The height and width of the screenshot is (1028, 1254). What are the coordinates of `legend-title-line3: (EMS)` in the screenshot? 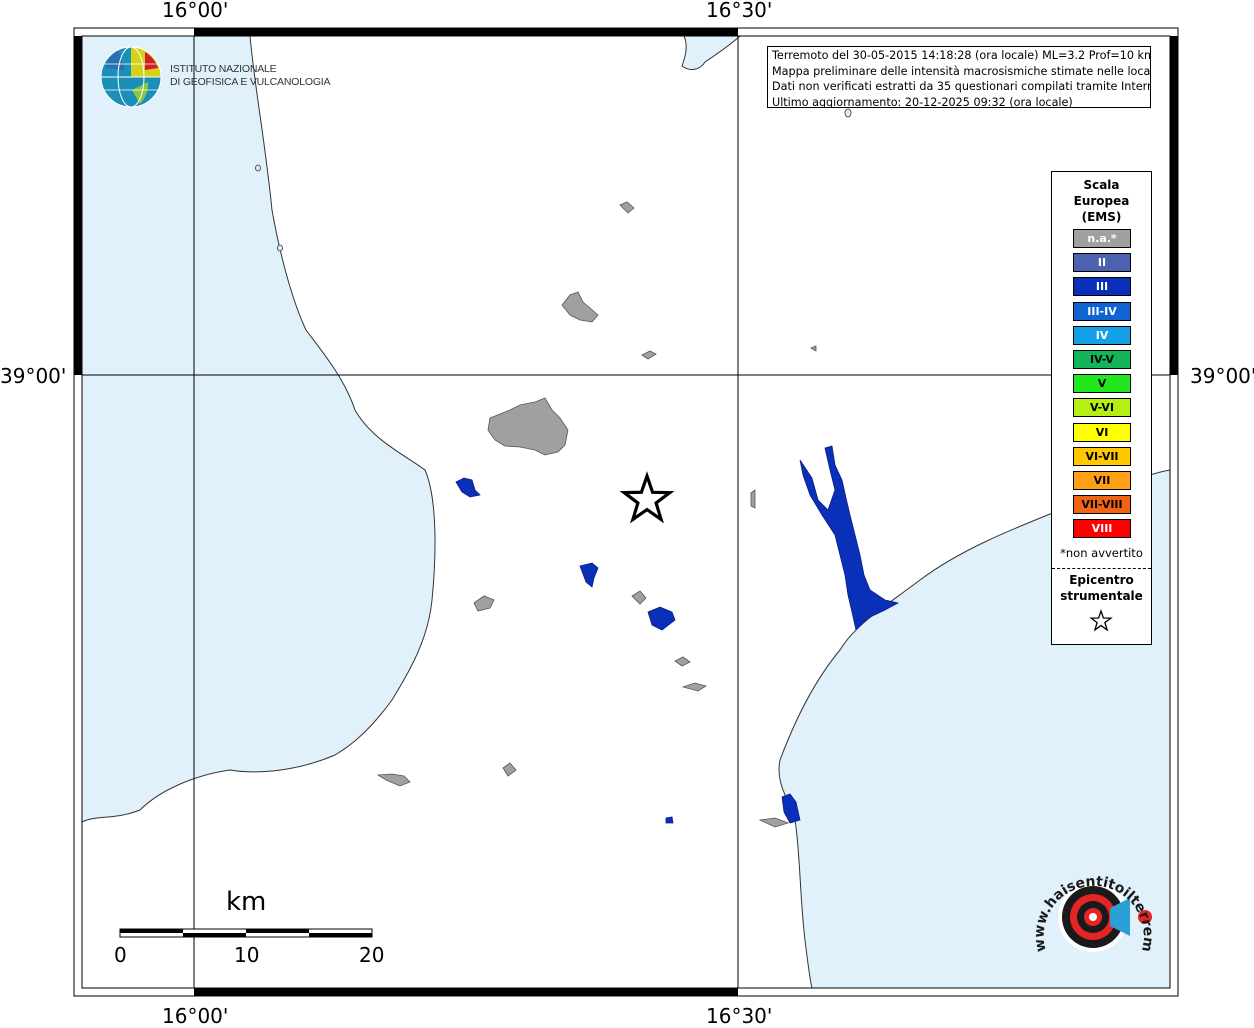 It's located at (1101, 217).